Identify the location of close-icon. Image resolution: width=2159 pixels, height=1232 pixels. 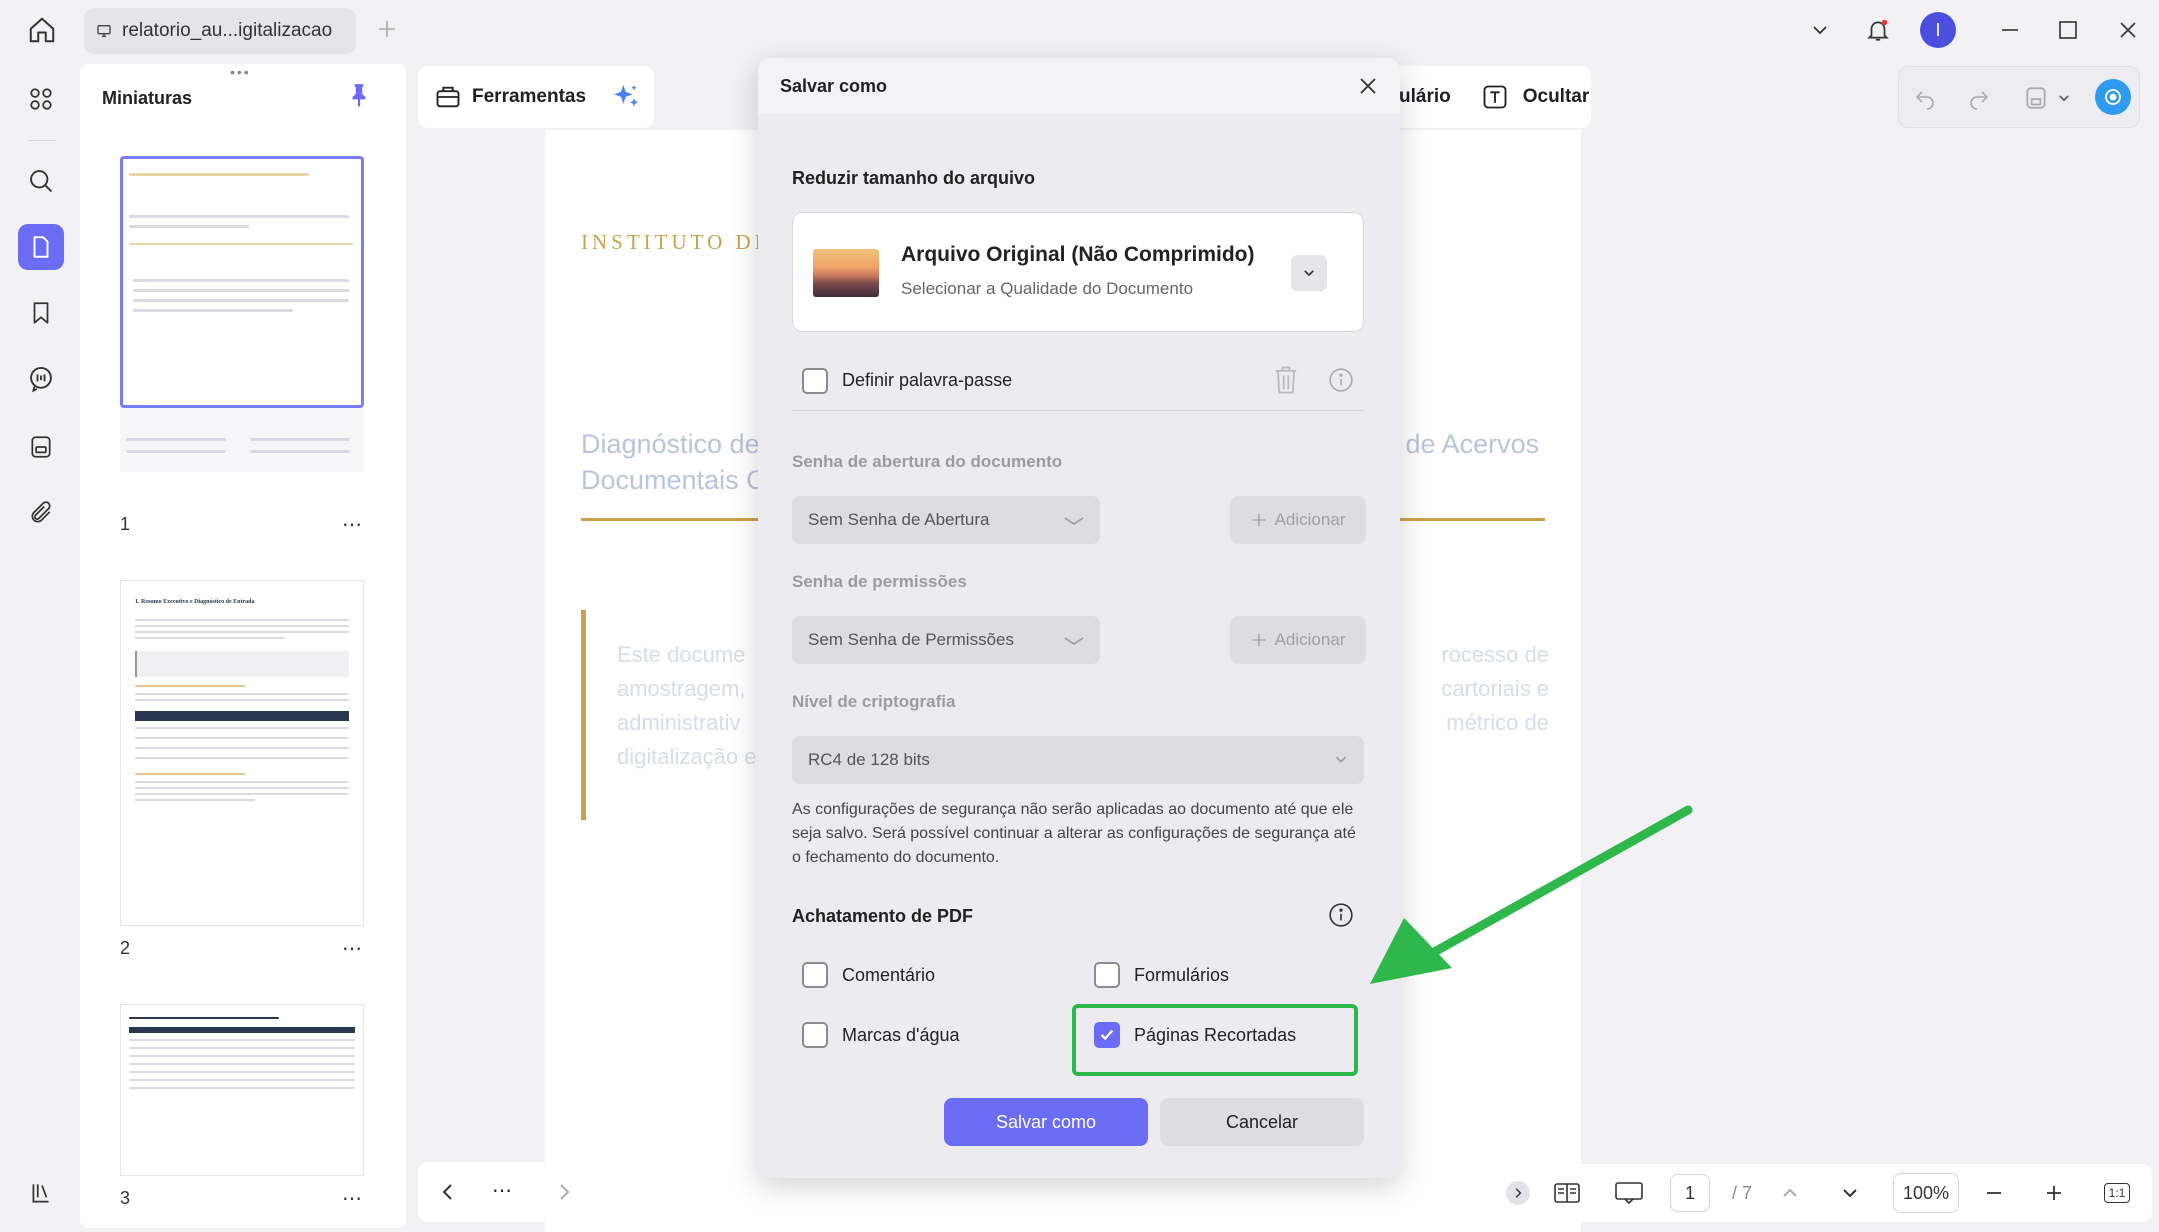
(1368, 86).